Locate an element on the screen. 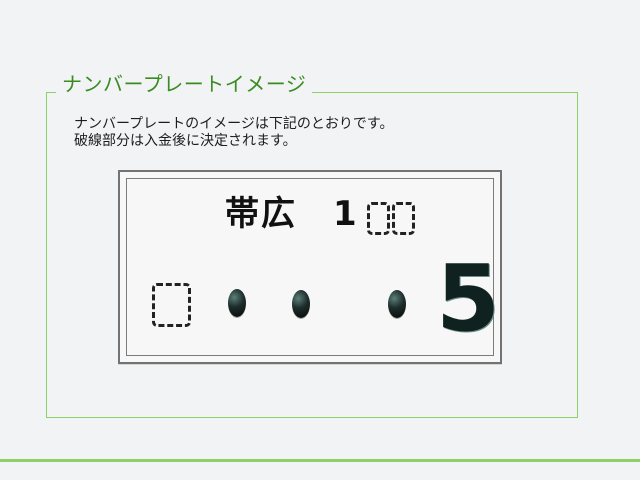  description: ナンバープレートのイメージは下記のとおりです。 破線部分は入金後に決定されます。 is located at coordinates (233, 133).